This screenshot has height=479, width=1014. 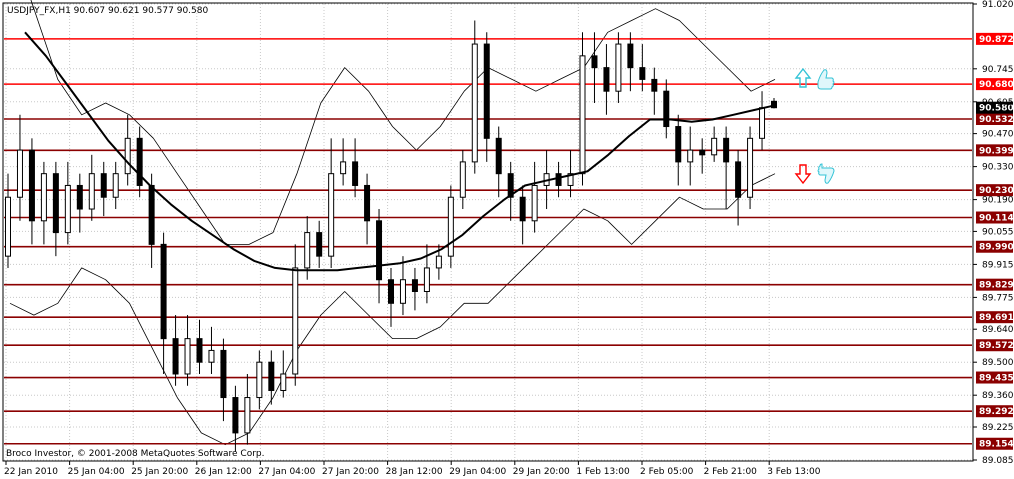 I want to click on level-price-label: 89.292, so click(x=996, y=412).